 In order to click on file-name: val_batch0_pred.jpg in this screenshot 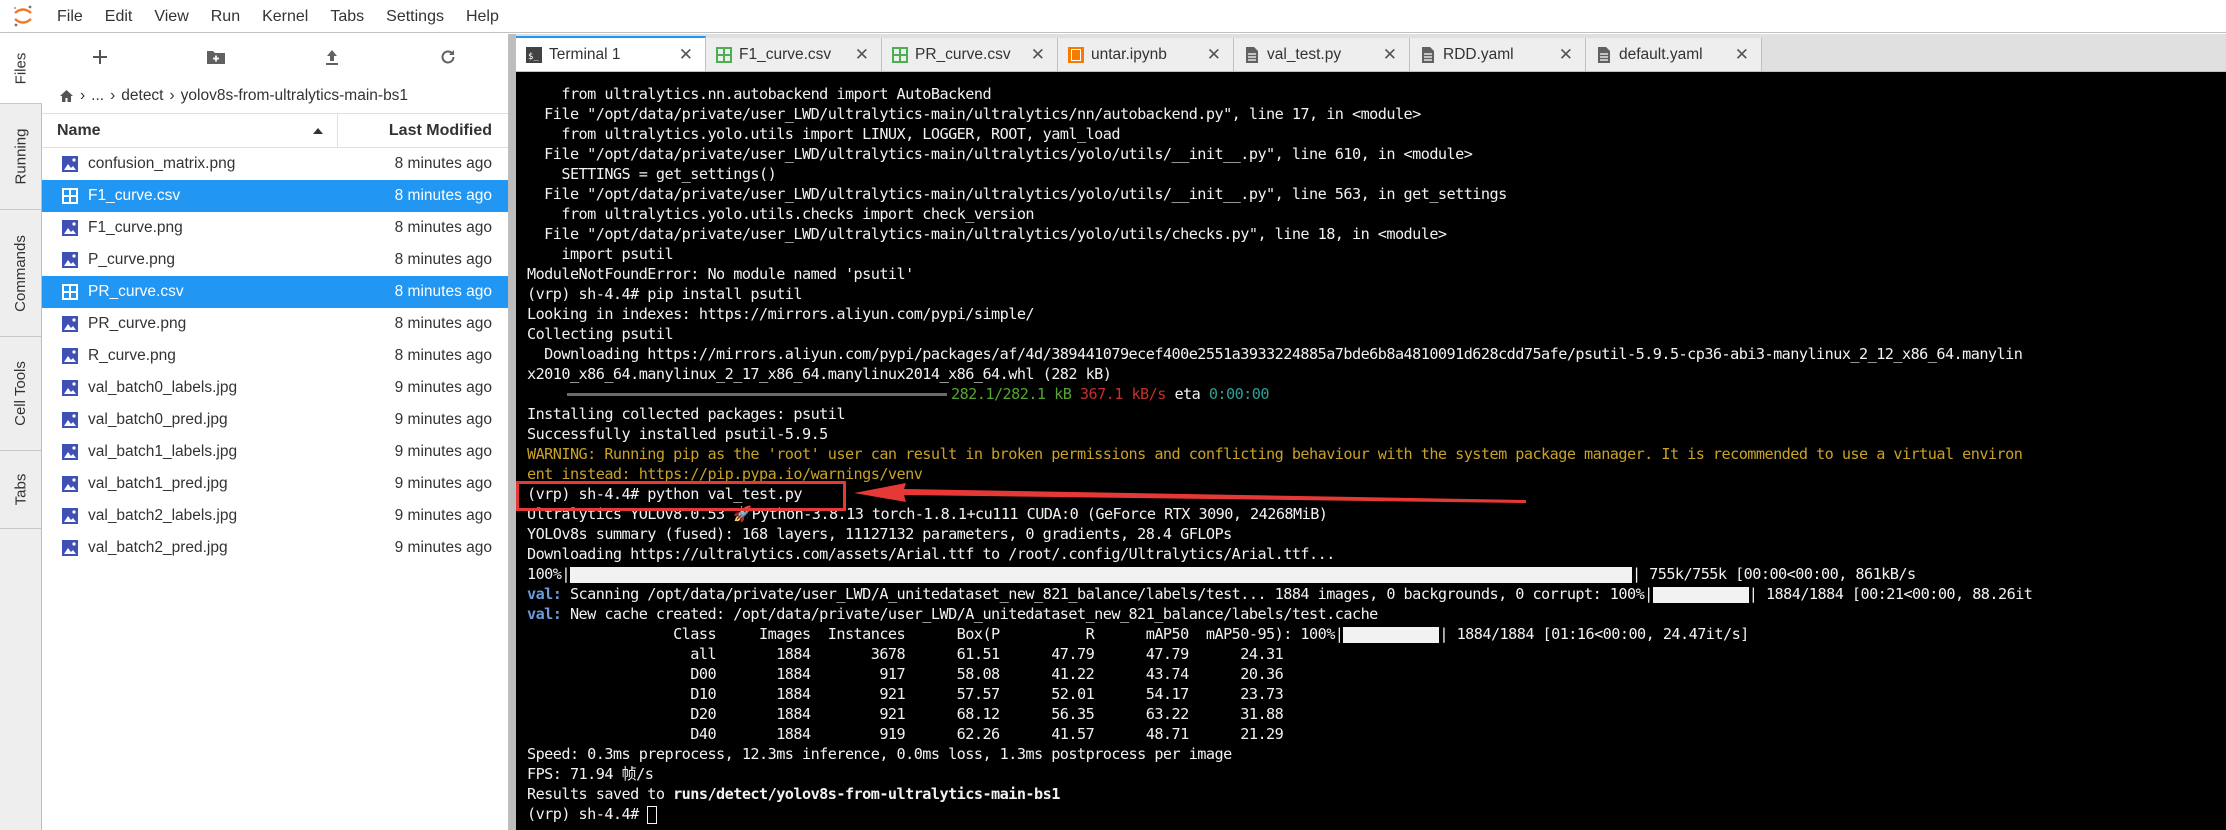, I will do `click(158, 419)`.